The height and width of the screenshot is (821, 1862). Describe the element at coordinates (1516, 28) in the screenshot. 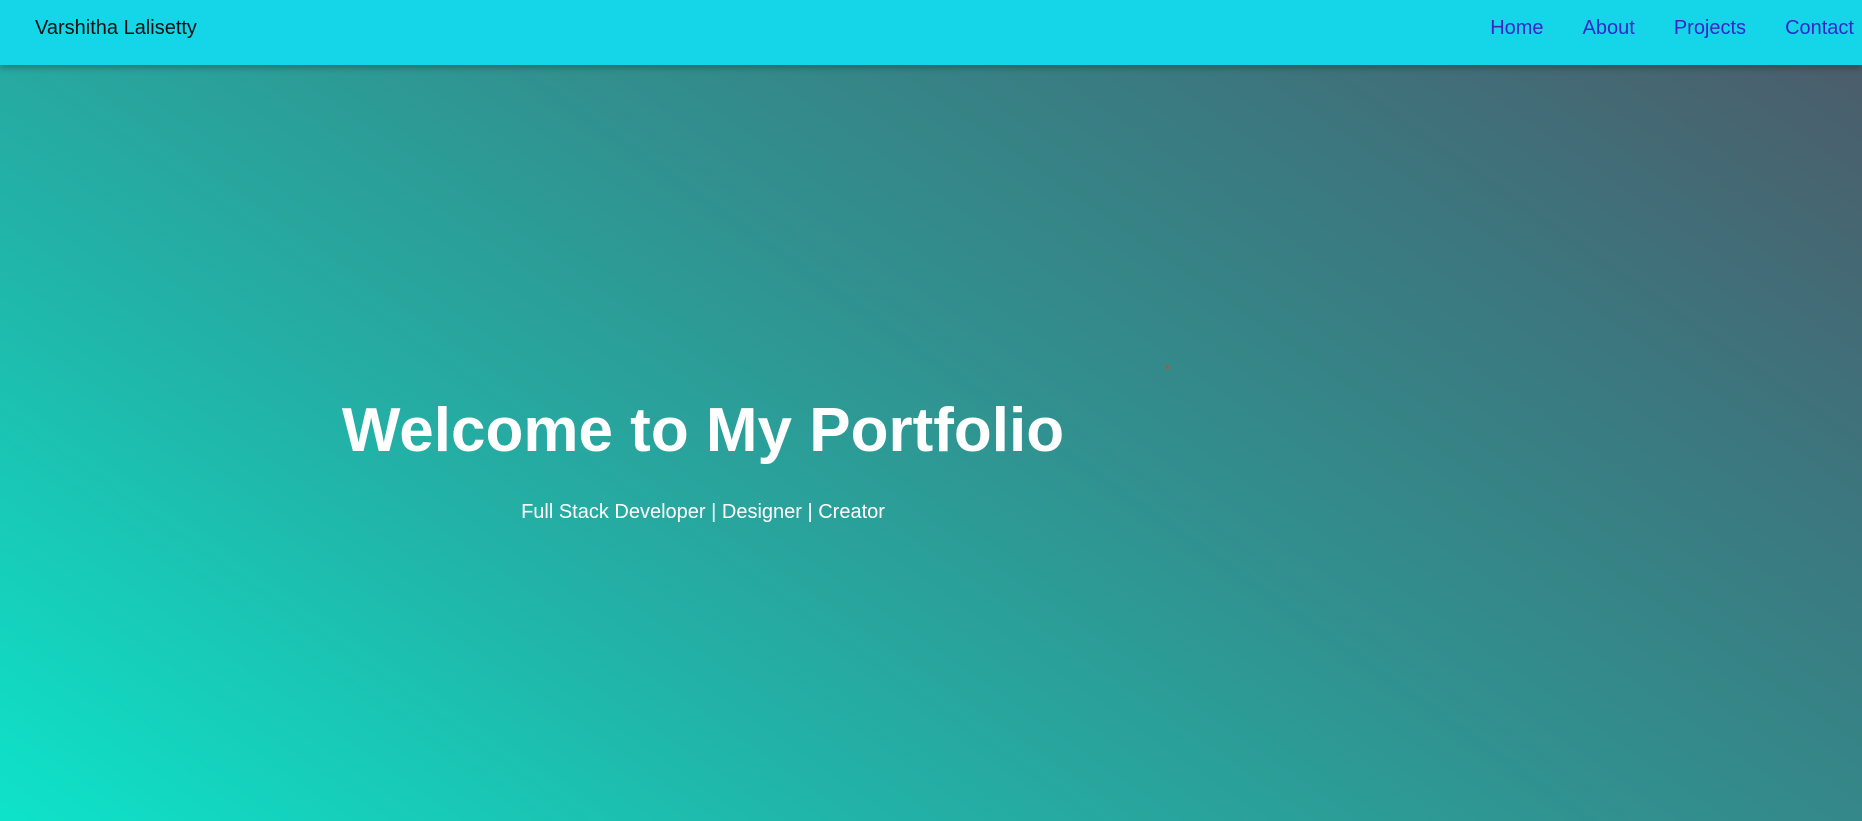

I see `nav-link-home: Home` at that location.